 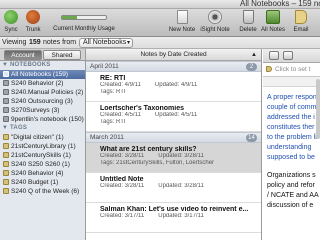 I want to click on sidebar-tag-label: S240 S250 S260 (1), so click(x=40, y=164).